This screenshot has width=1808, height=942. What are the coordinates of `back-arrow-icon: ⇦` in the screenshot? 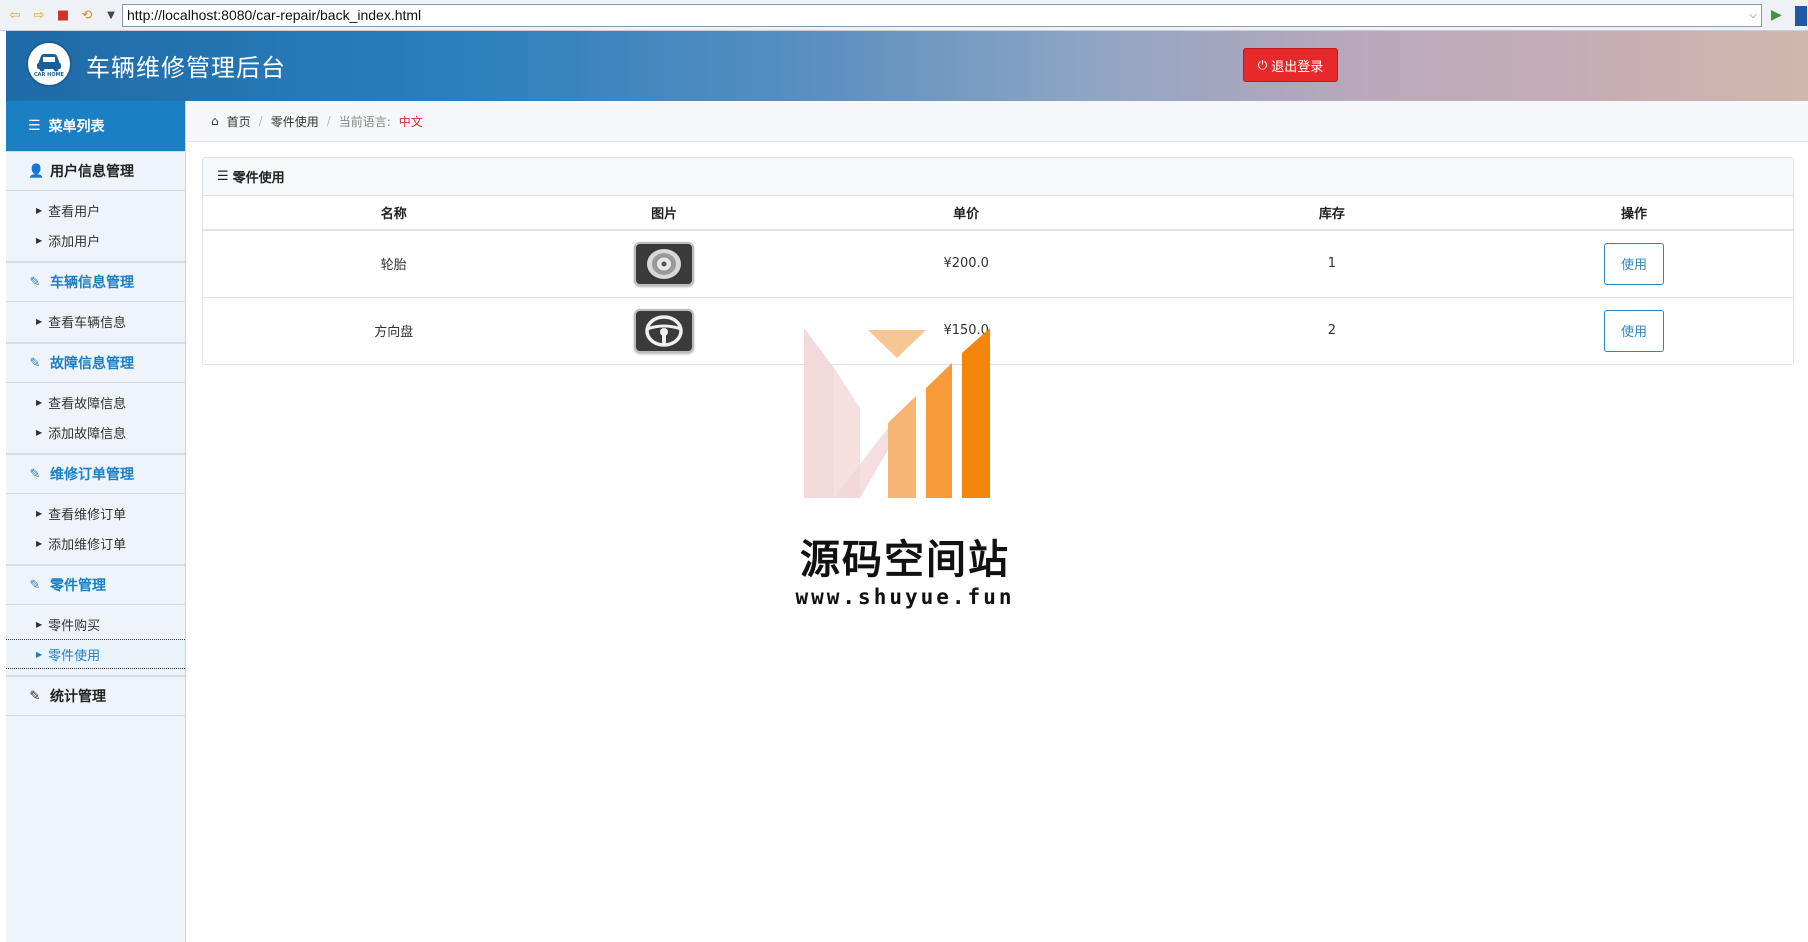 It's located at (15, 15).